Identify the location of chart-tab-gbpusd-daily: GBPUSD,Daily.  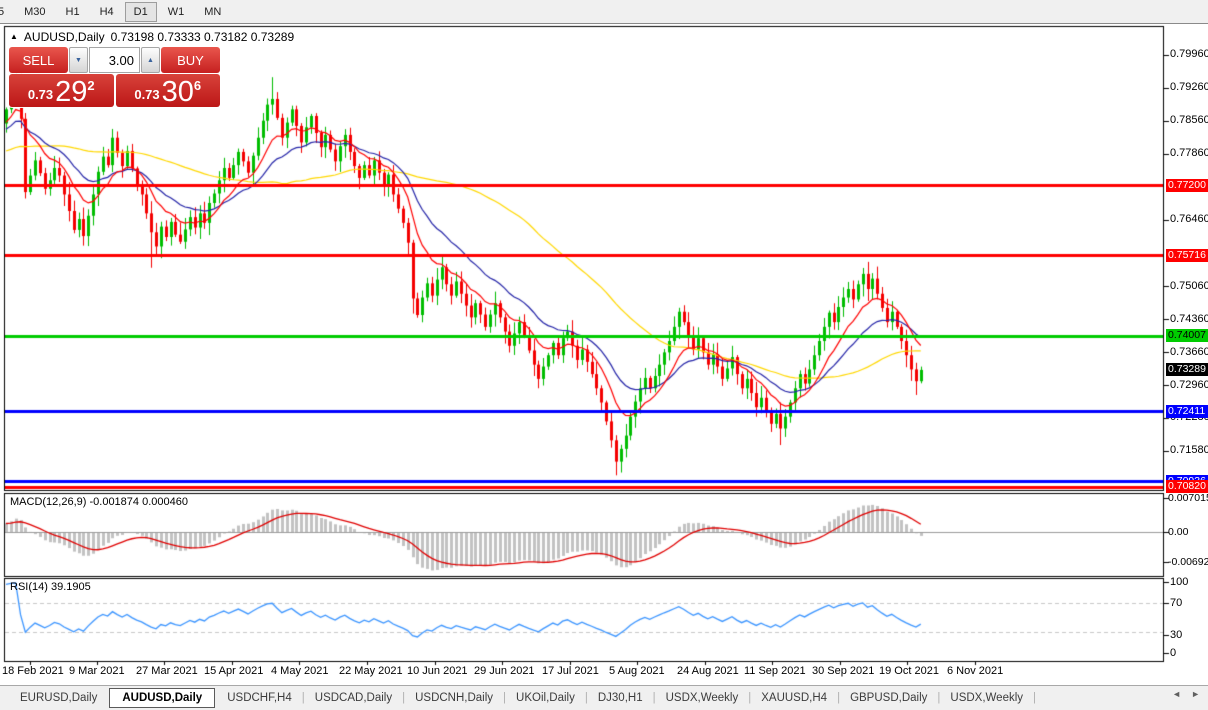
(888, 698).